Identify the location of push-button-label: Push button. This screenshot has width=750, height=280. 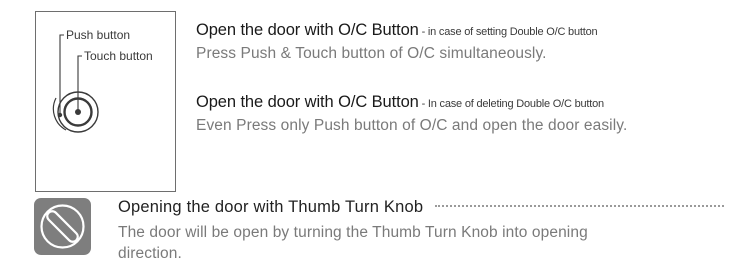
(98, 35).